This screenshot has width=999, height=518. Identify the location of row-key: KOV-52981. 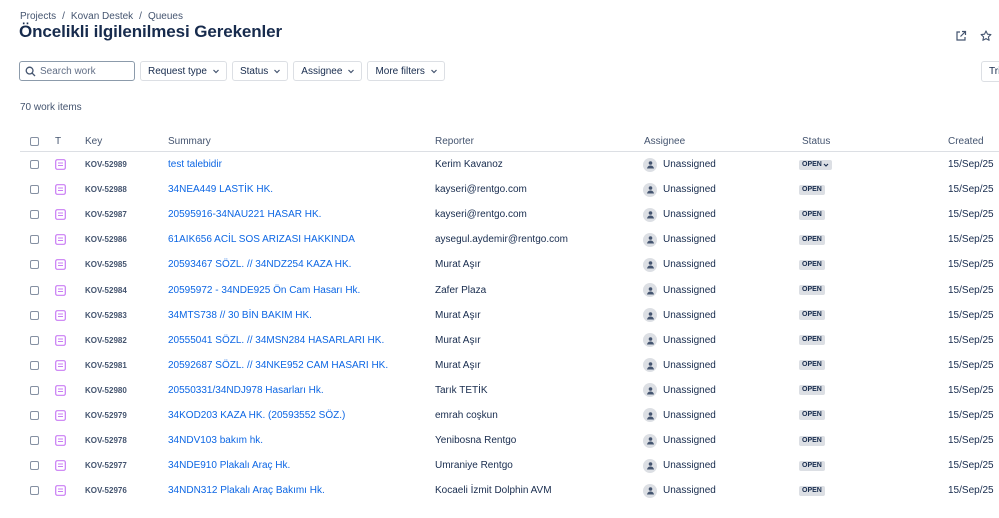
(106, 365).